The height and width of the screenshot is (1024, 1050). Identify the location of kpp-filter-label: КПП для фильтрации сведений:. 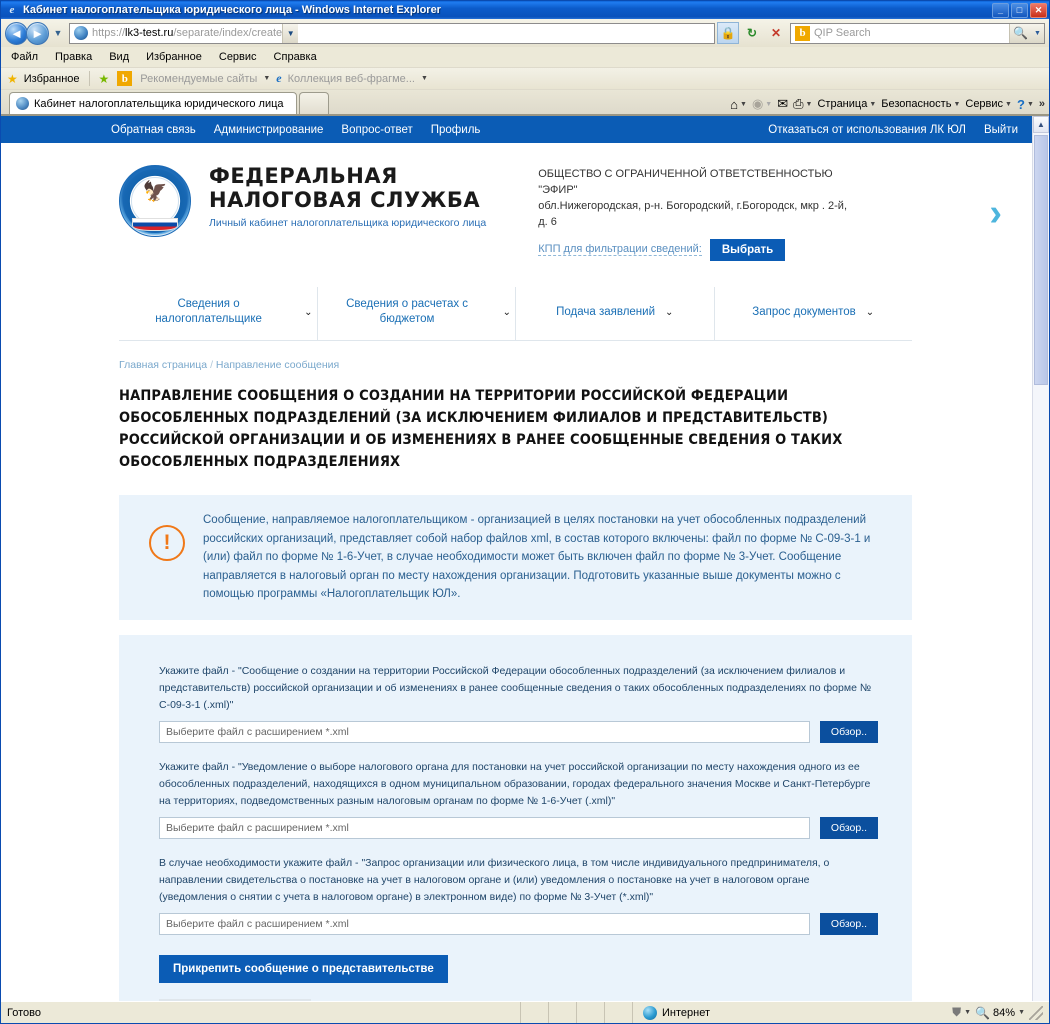
(620, 250).